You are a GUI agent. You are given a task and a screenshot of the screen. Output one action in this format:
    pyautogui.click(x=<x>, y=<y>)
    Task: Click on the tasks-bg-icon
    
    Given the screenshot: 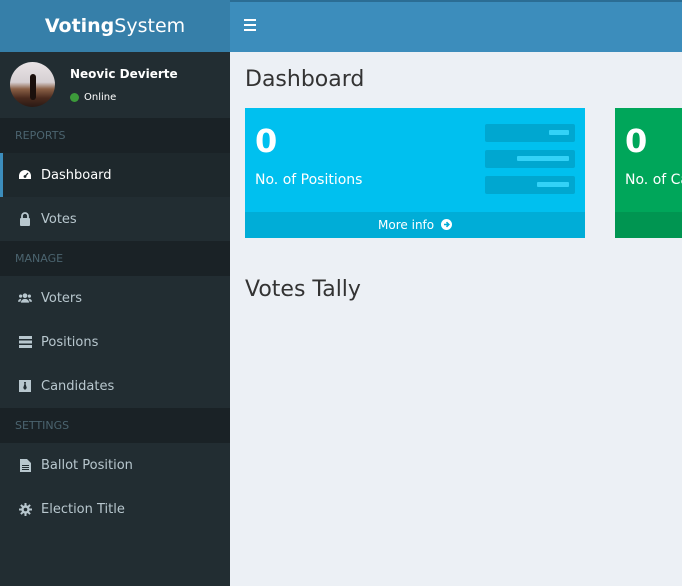 What is the action you would take?
    pyautogui.click(x=530, y=159)
    